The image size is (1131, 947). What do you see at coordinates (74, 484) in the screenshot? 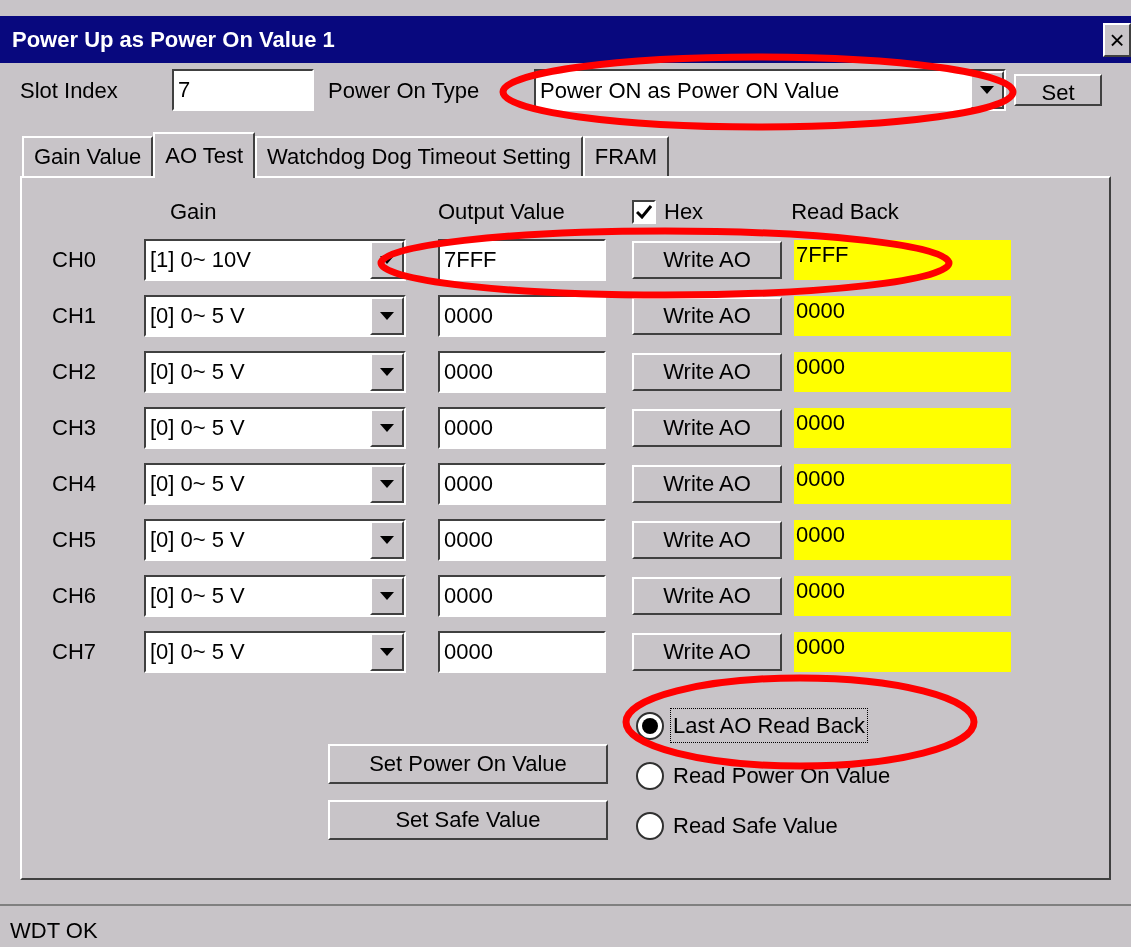
I see `channel-label: CH4` at bounding box center [74, 484].